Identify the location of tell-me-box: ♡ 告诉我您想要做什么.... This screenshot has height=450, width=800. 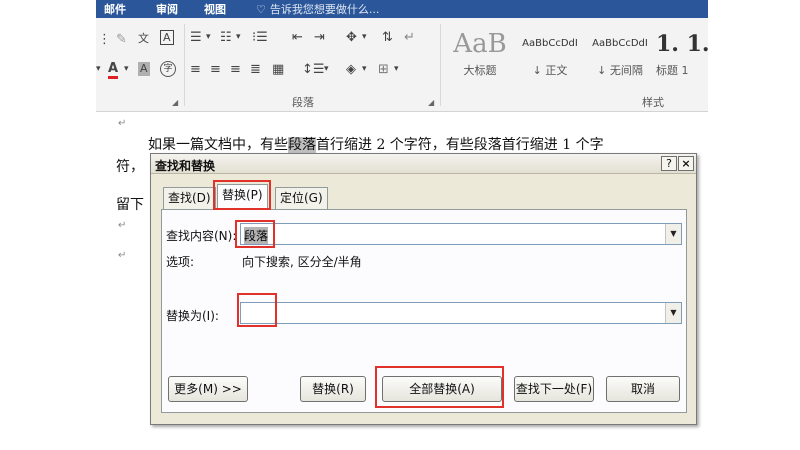
(317, 9).